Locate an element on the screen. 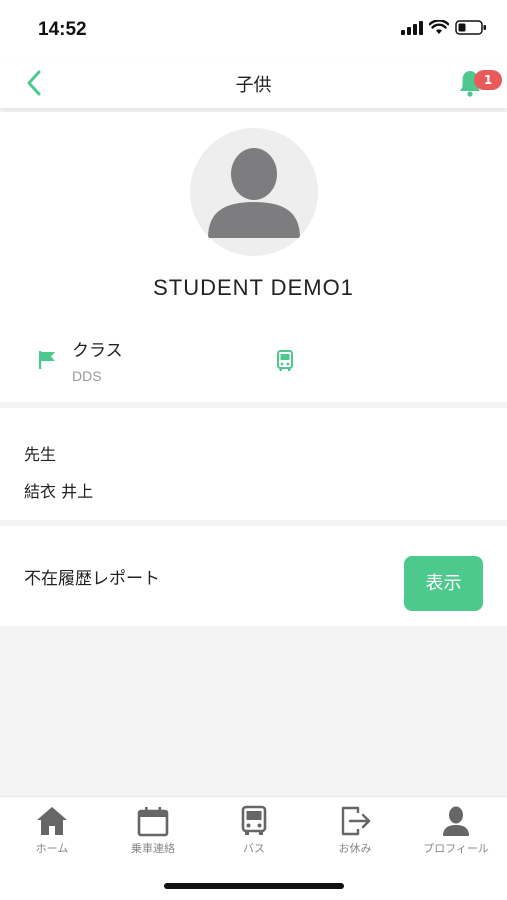 This screenshot has width=507, height=900. tab-profile-label: プロフィール is located at coordinates (456, 848).